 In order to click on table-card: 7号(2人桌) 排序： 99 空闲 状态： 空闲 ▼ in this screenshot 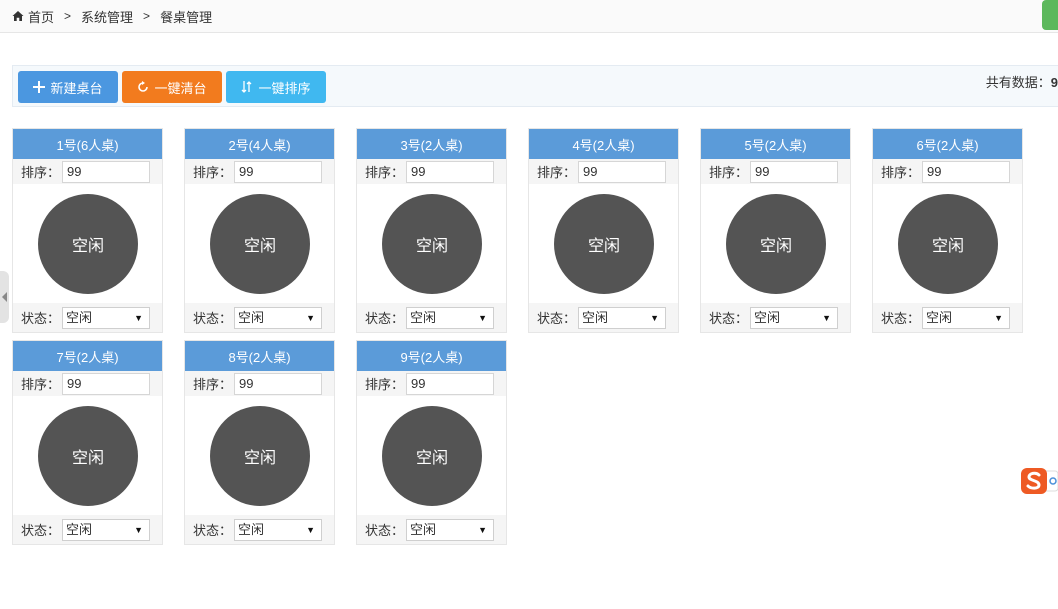, I will do `click(87, 442)`.